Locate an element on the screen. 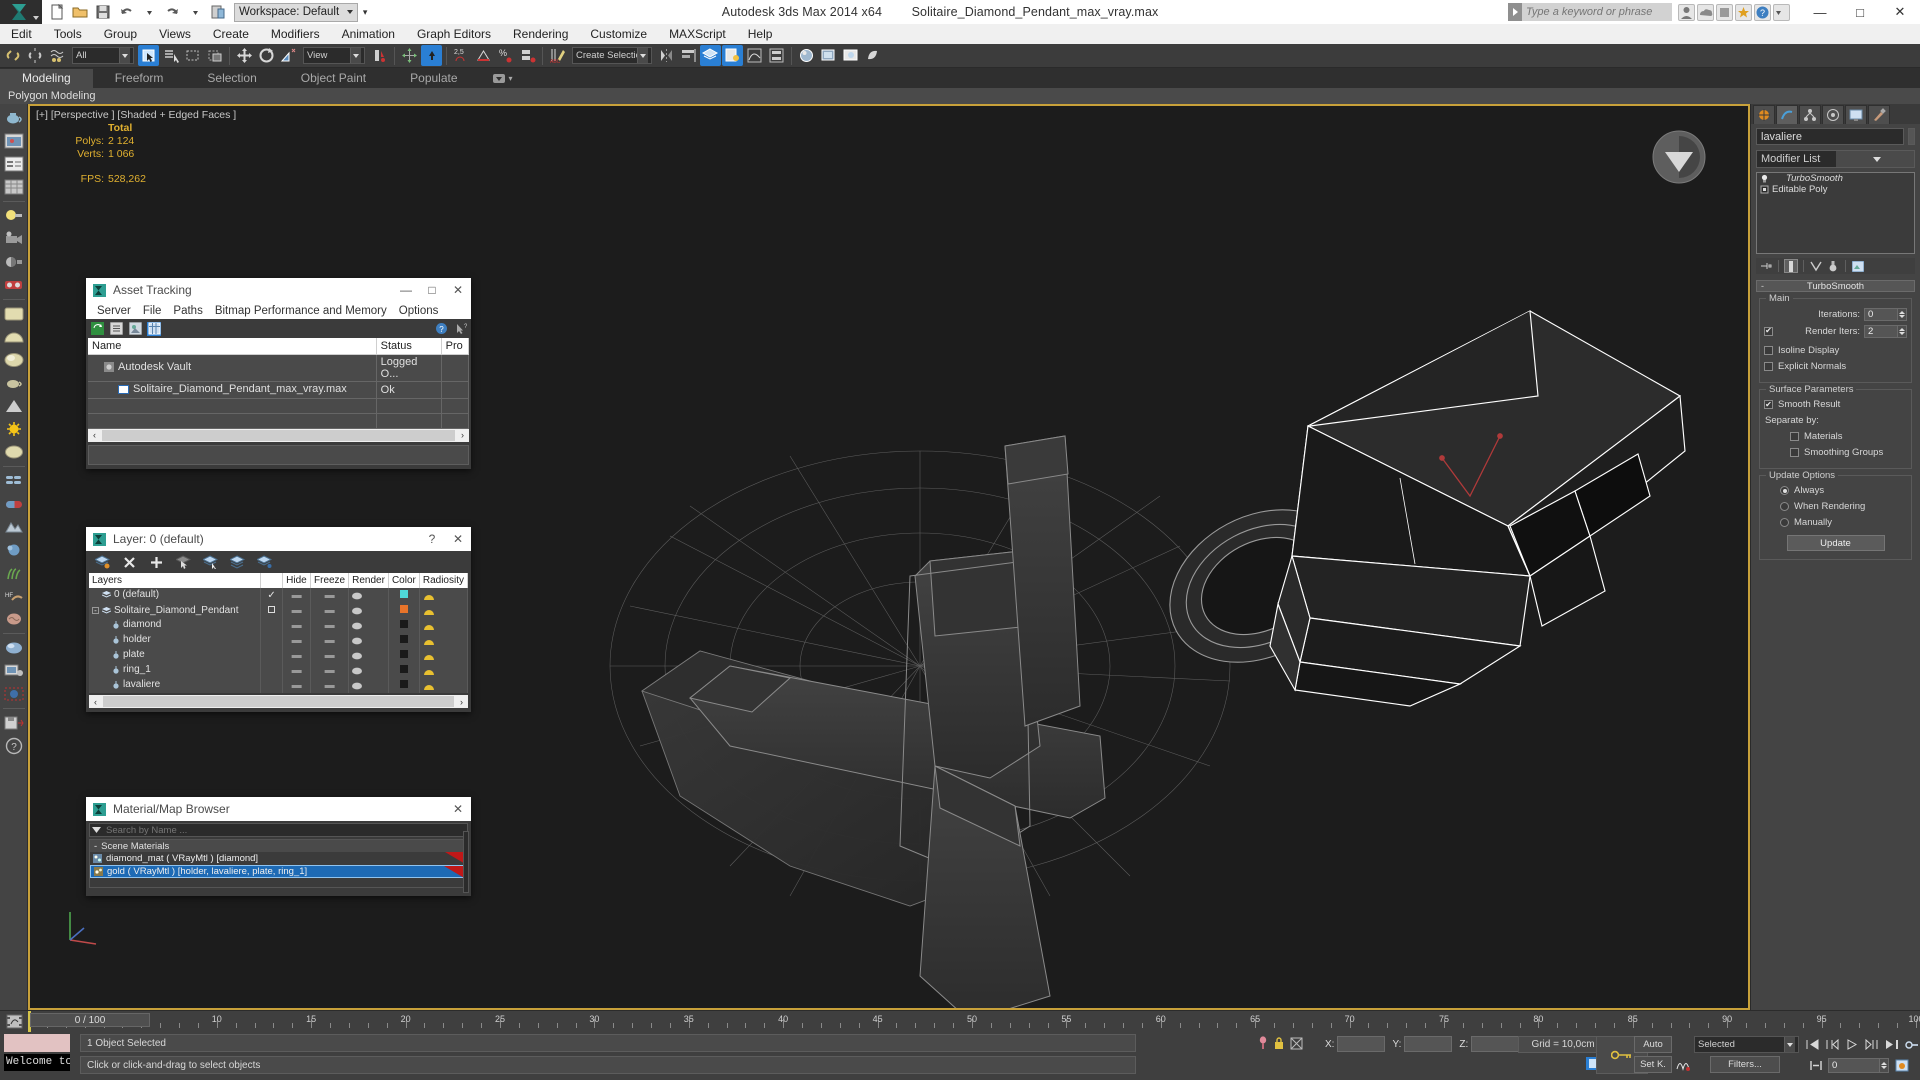  table-row: 0 (default) ✓ ▬ ▬ is located at coordinates (279, 595).